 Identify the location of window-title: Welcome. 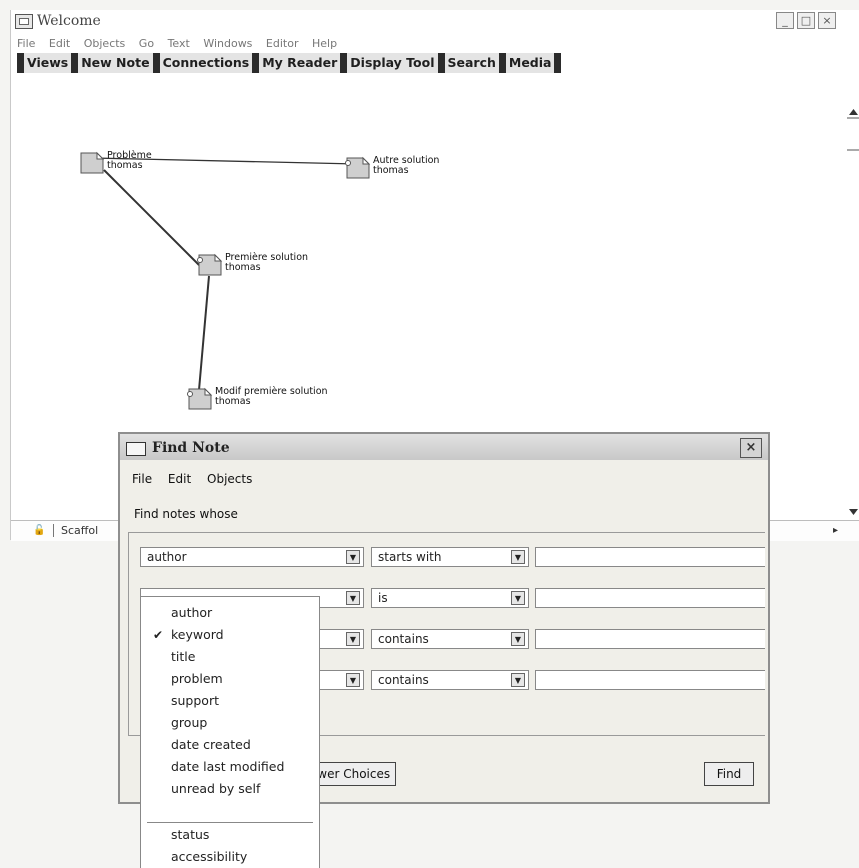
(69, 21).